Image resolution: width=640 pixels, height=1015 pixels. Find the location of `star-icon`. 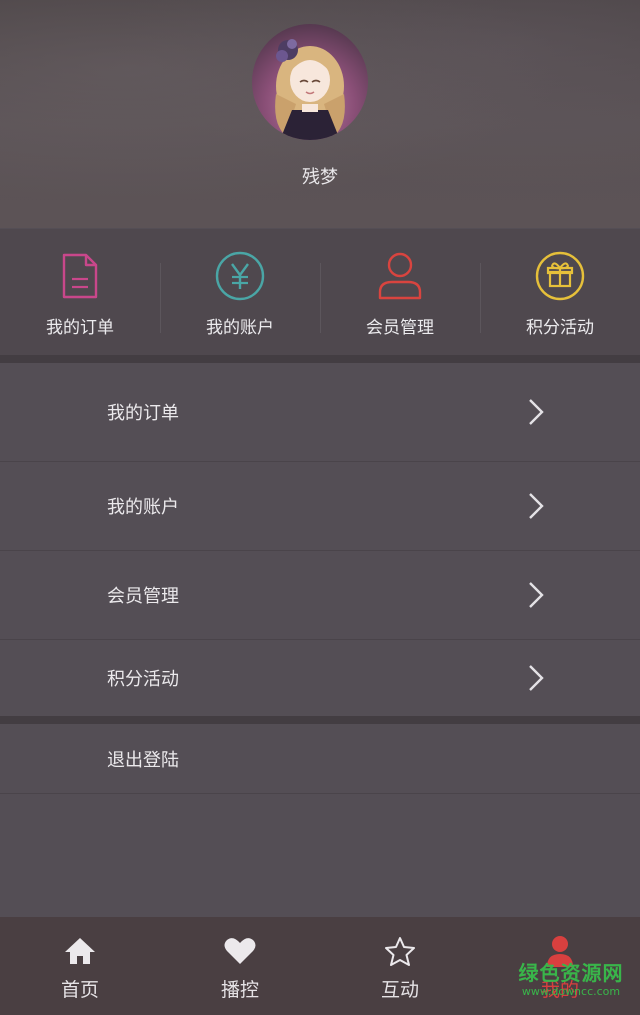

star-icon is located at coordinates (400, 951).